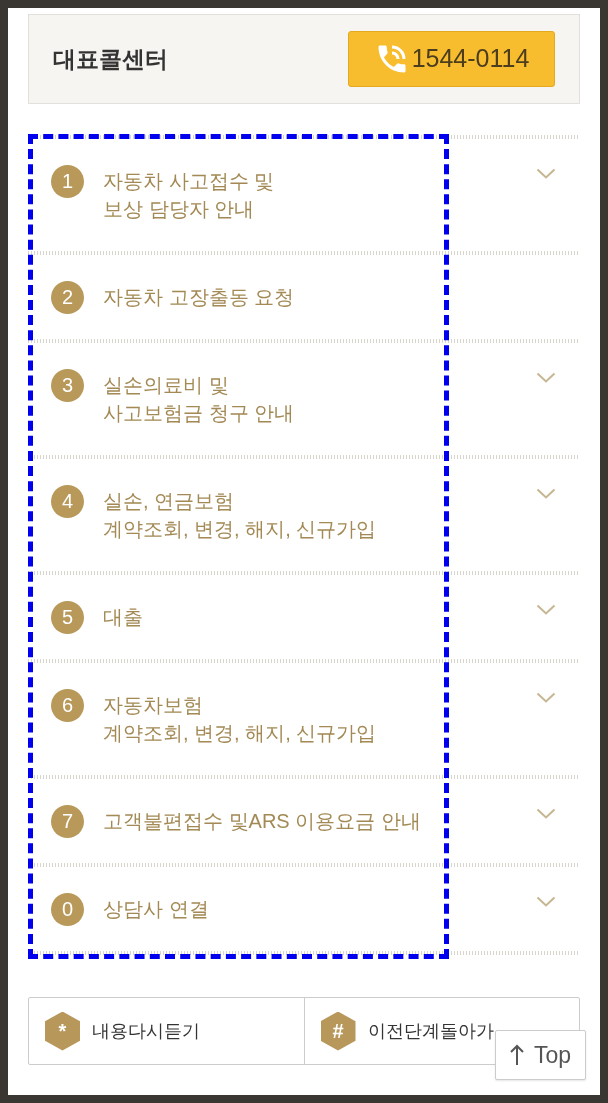 This screenshot has height=1103, width=608. I want to click on number-badge: 1, so click(67, 181).